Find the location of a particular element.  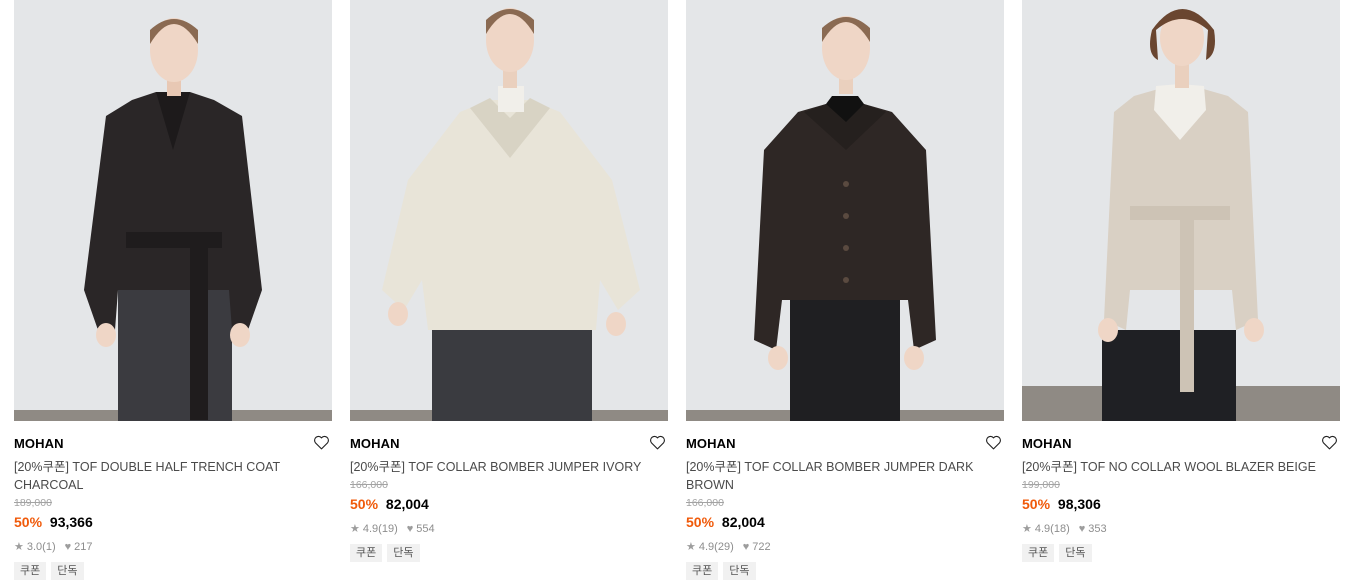

price-row: 50% 98,306 is located at coordinates (1181, 504).